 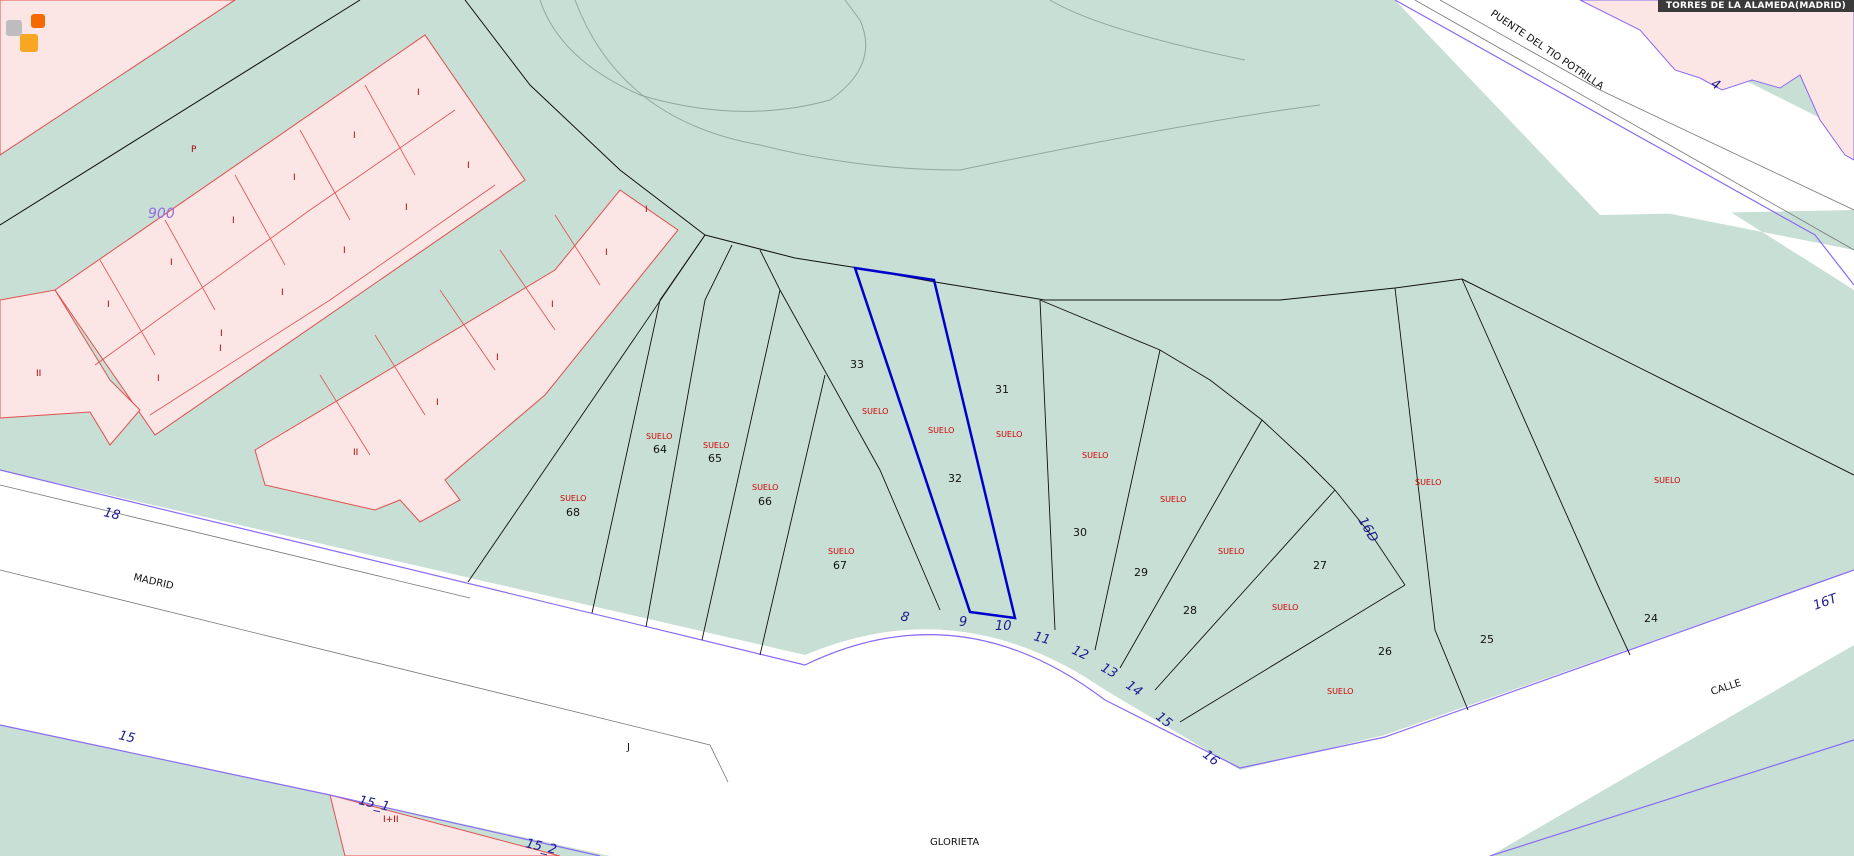 I want to click on parcel-28-number: 28, so click(x=1190, y=610).